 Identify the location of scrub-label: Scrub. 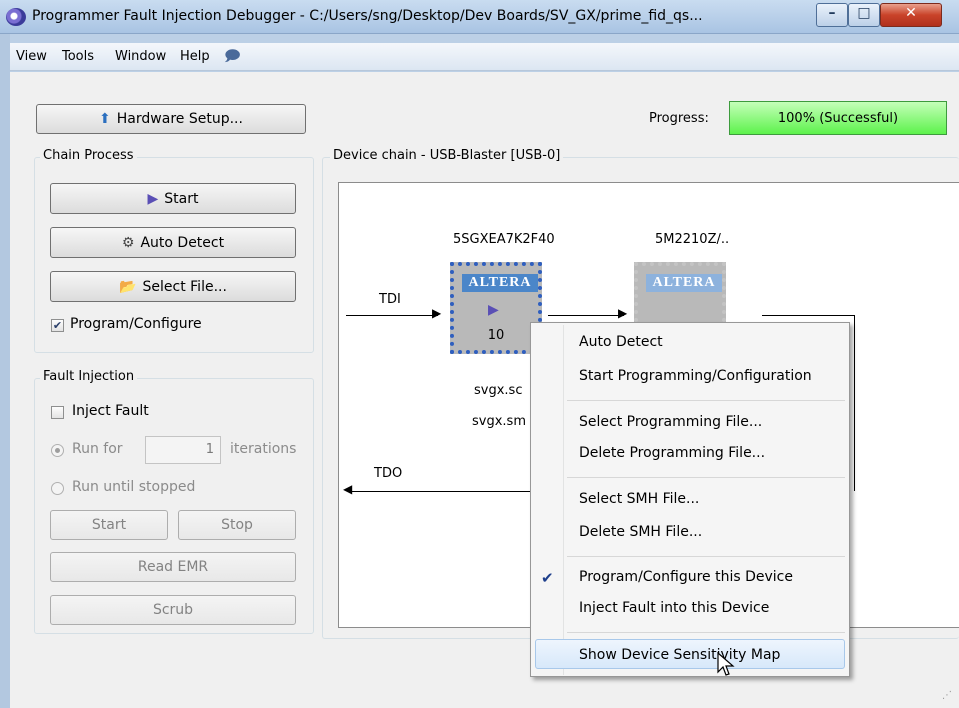
(173, 610).